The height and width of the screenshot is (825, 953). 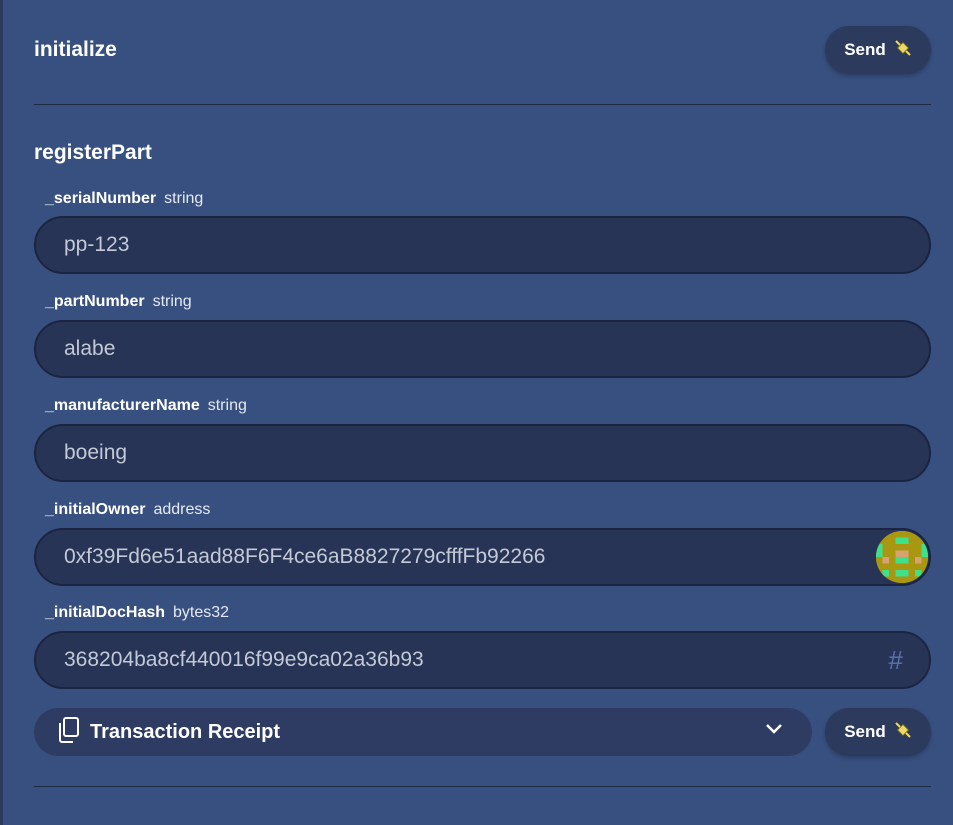 I want to click on param-label-manufacturerName: _manufacturerName string, so click(x=146, y=406).